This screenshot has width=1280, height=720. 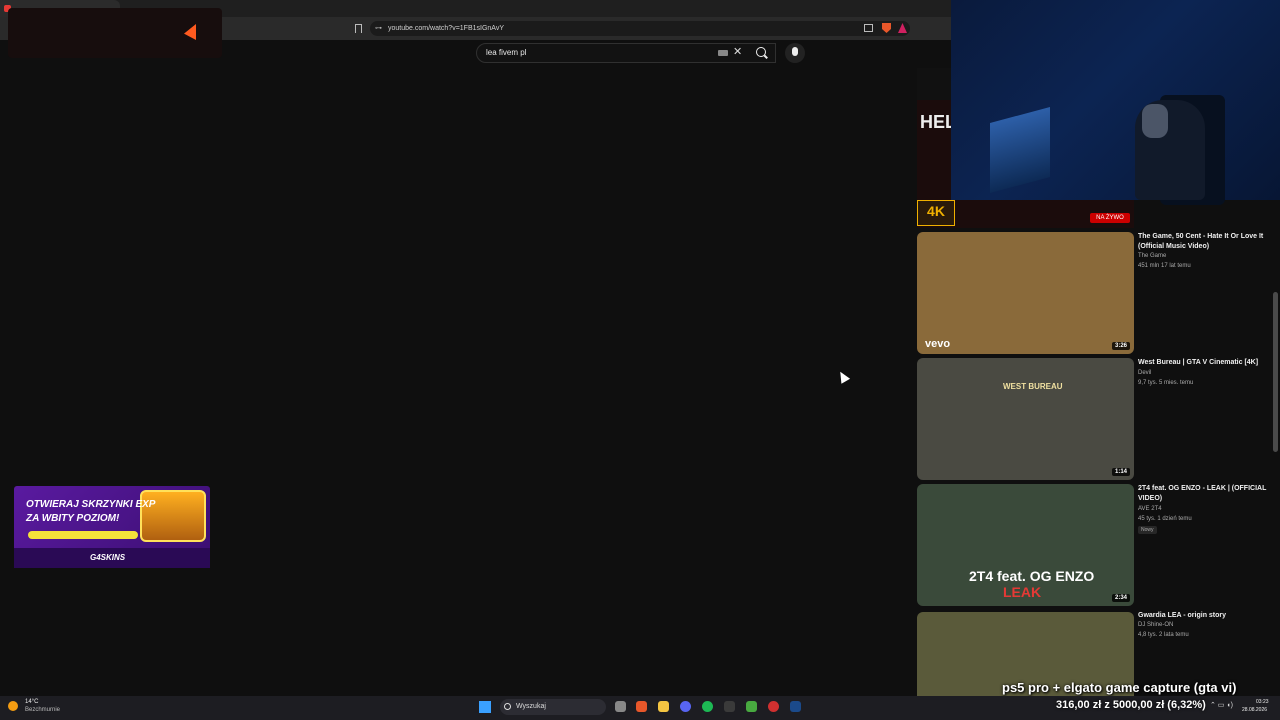 What do you see at coordinates (1164, 266) in the screenshot?
I see `video-meta: 451 mln 17 lat temu` at bounding box center [1164, 266].